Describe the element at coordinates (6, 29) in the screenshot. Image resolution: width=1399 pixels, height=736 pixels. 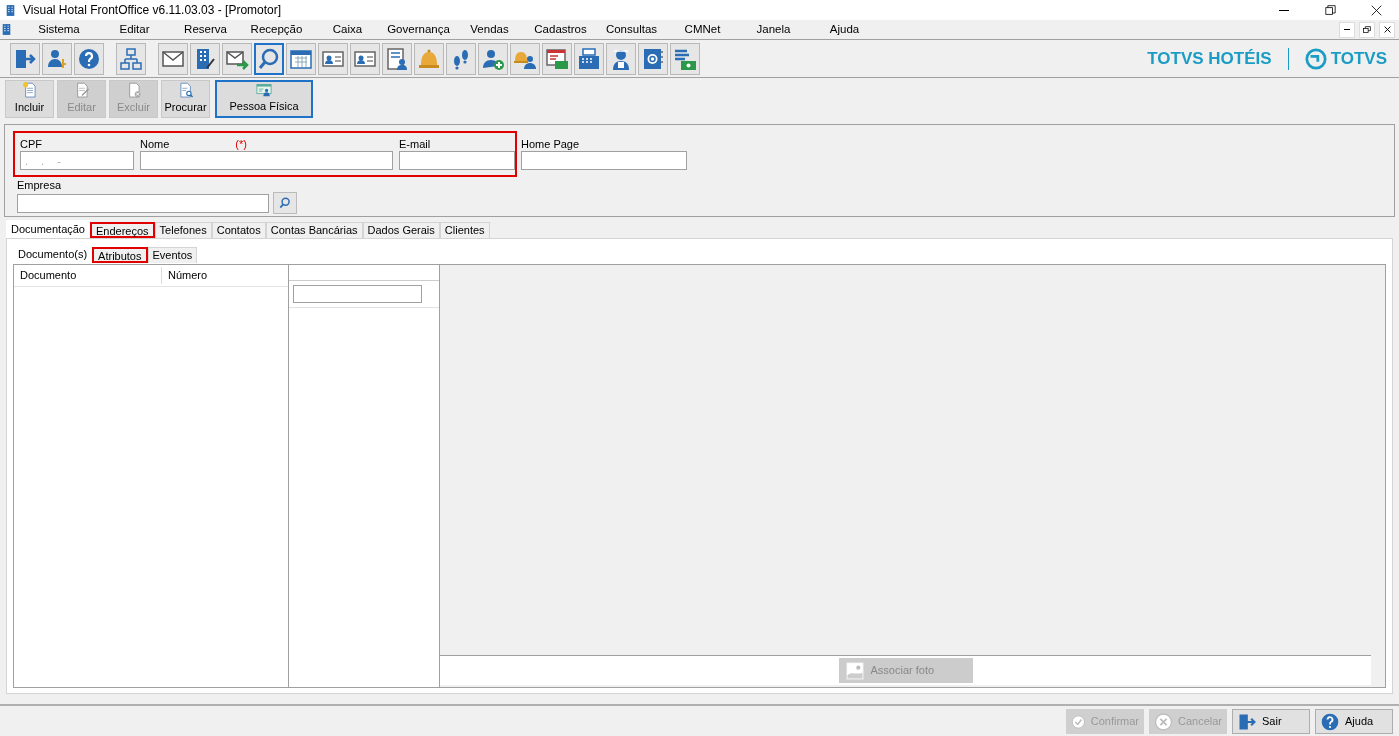
I see `app-icon` at that location.